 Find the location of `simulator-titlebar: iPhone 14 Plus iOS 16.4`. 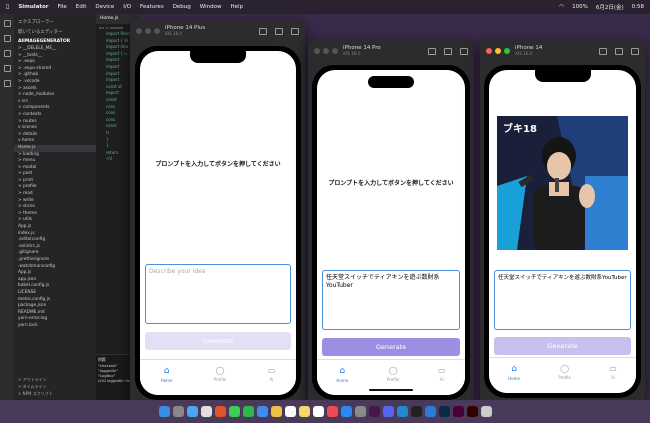

simulator-titlebar: iPhone 14 Plus iOS 16.4 is located at coordinates (217, 31).